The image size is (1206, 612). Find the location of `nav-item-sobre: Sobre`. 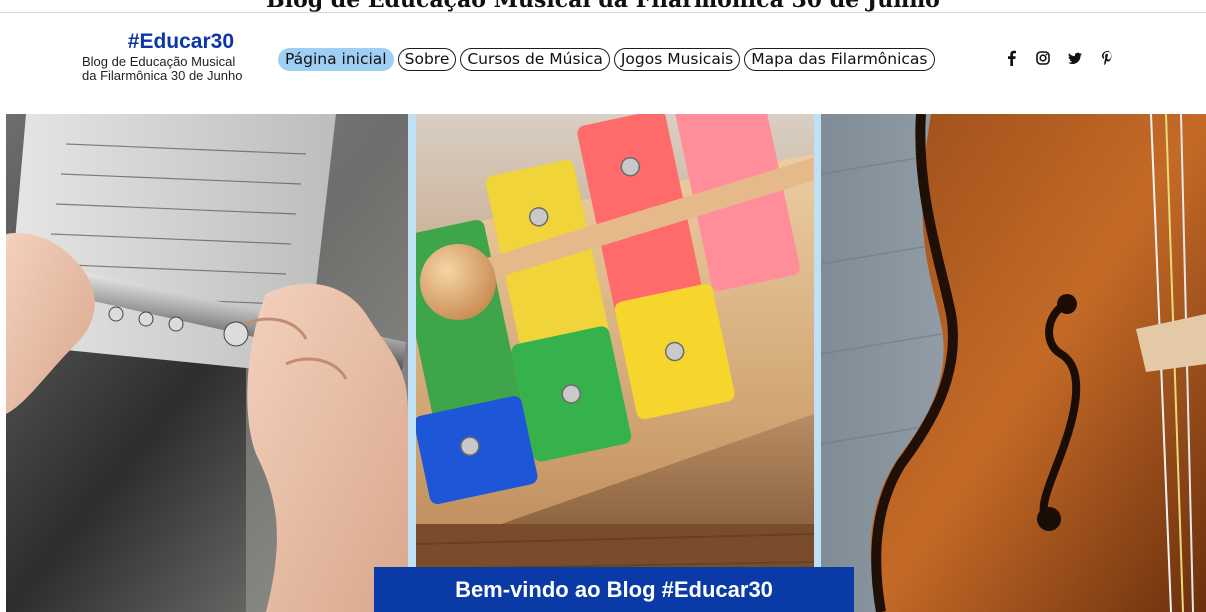

nav-item-sobre: Sobre is located at coordinates (427, 59).